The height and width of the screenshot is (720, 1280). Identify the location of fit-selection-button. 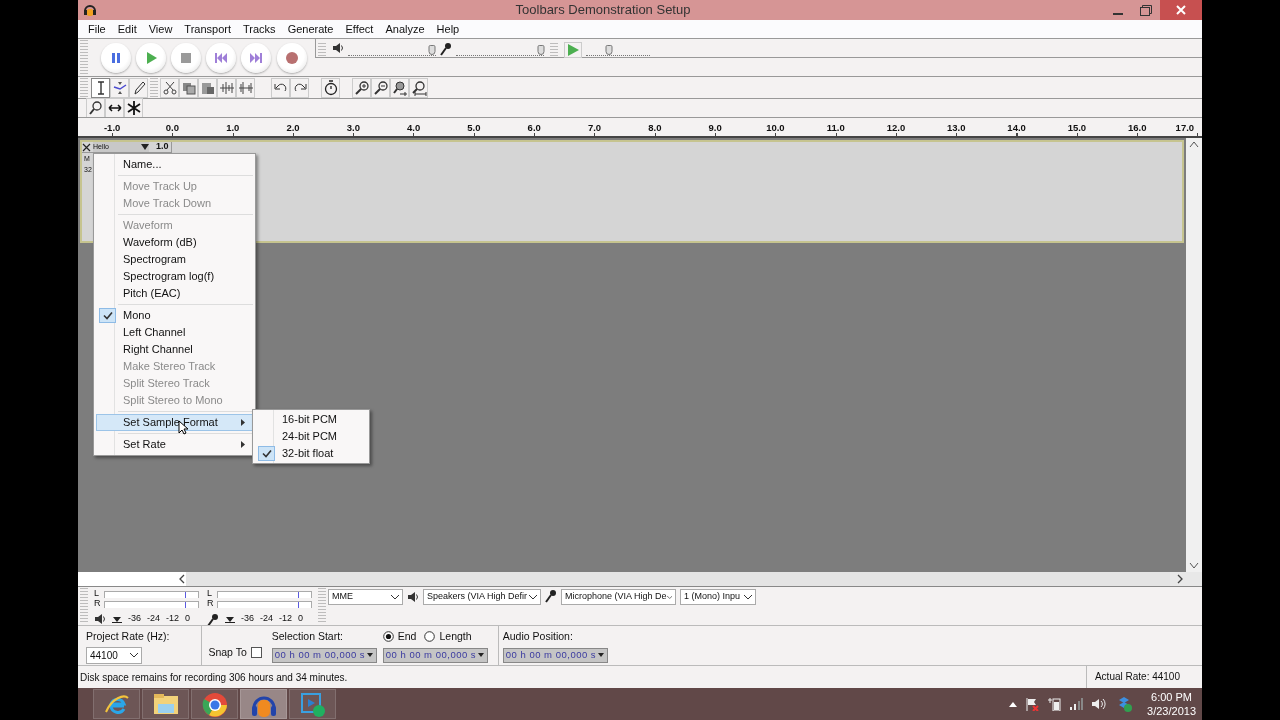
(399, 87).